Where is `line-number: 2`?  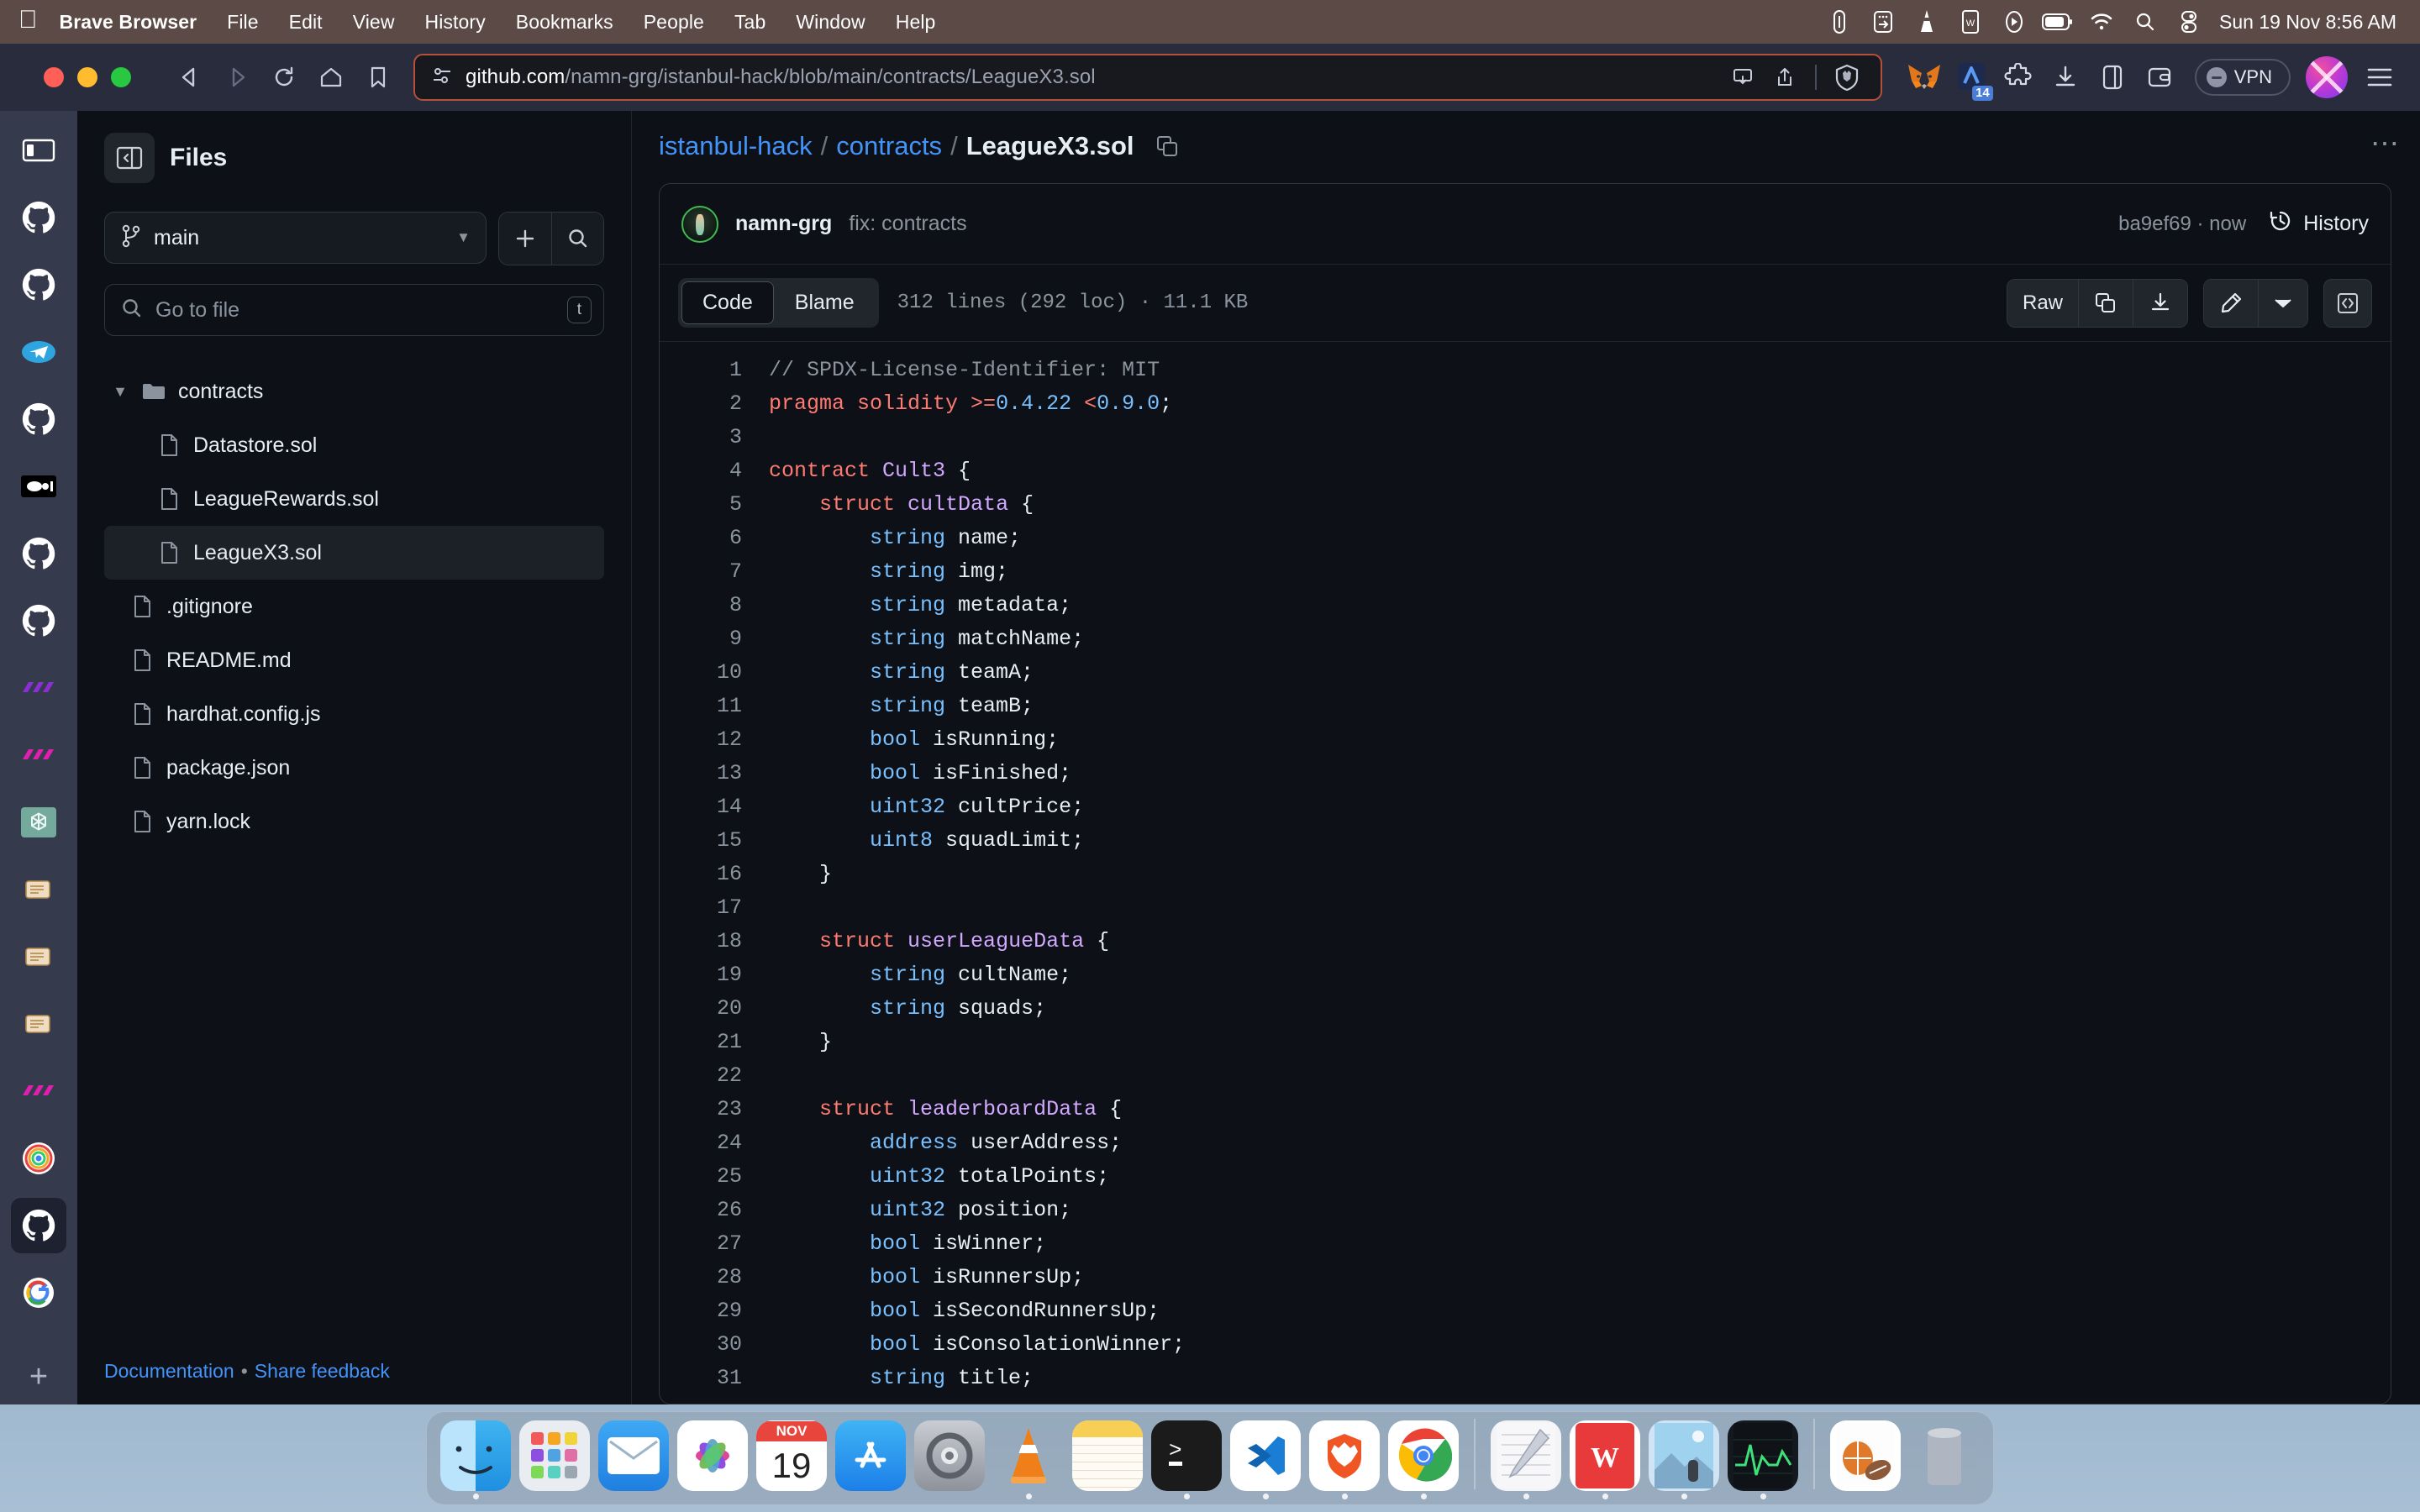
line-number: 2 is located at coordinates (714, 404).